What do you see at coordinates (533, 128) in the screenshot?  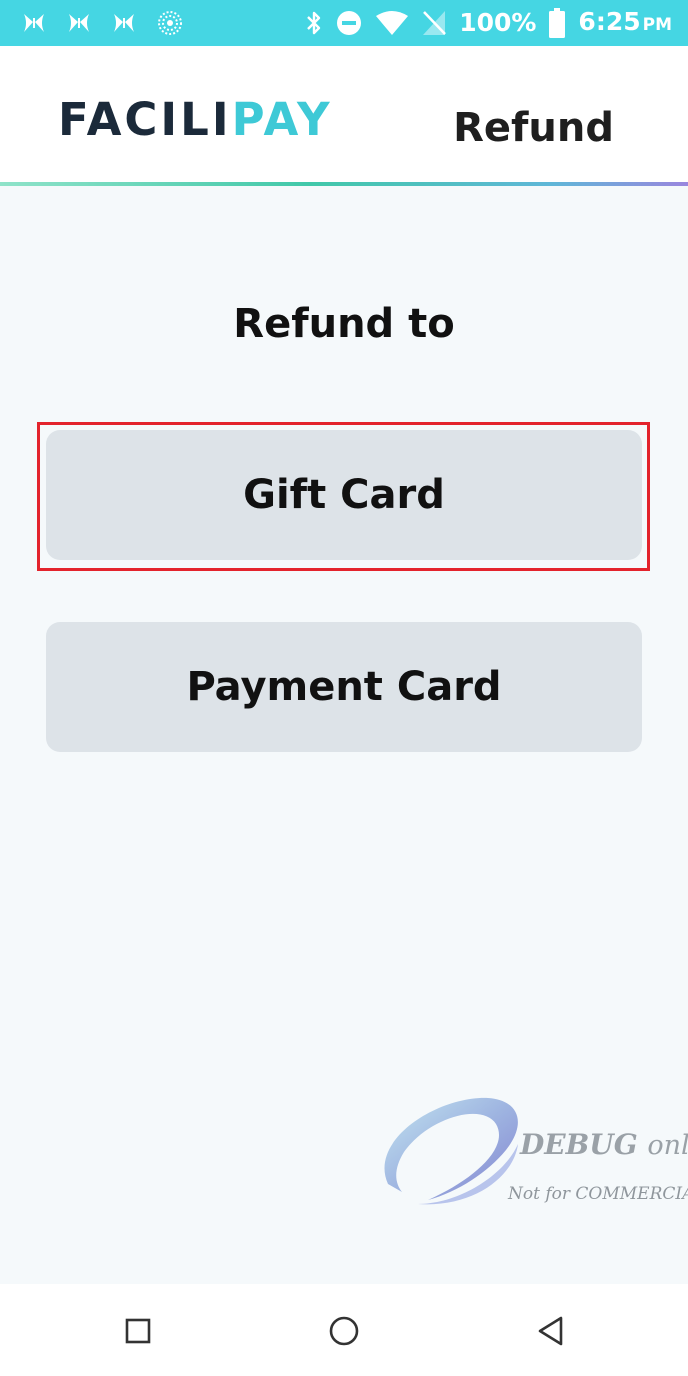 I see `page-title: Refund` at bounding box center [533, 128].